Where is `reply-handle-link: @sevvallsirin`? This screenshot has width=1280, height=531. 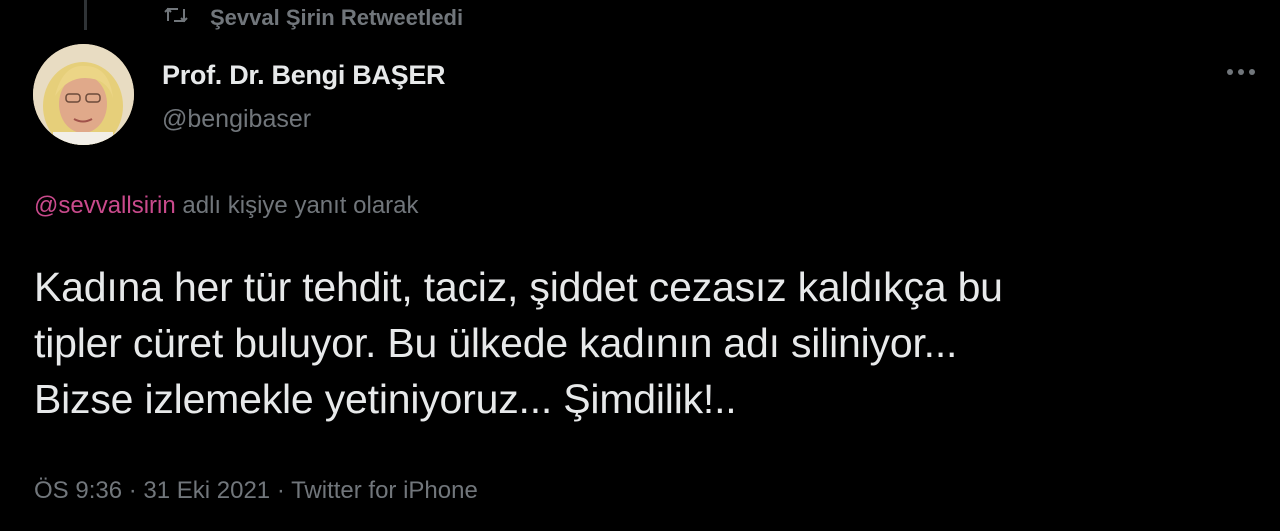 reply-handle-link: @sevvallsirin is located at coordinates (105, 205).